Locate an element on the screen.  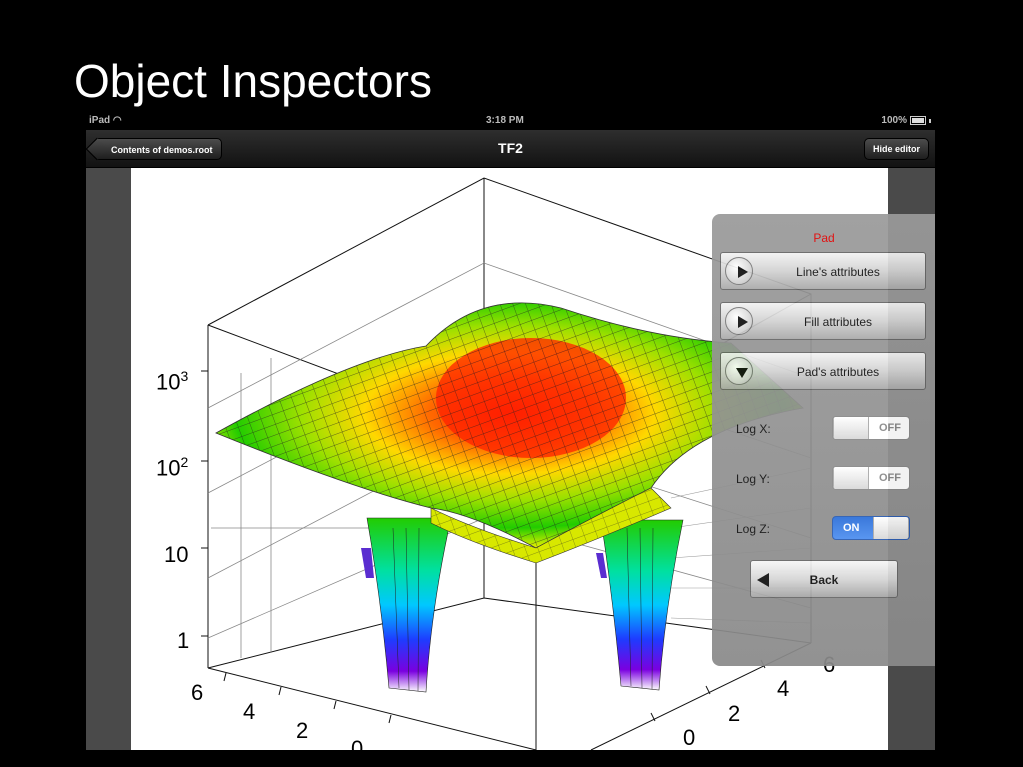
play-down-icon is located at coordinates (739, 371).